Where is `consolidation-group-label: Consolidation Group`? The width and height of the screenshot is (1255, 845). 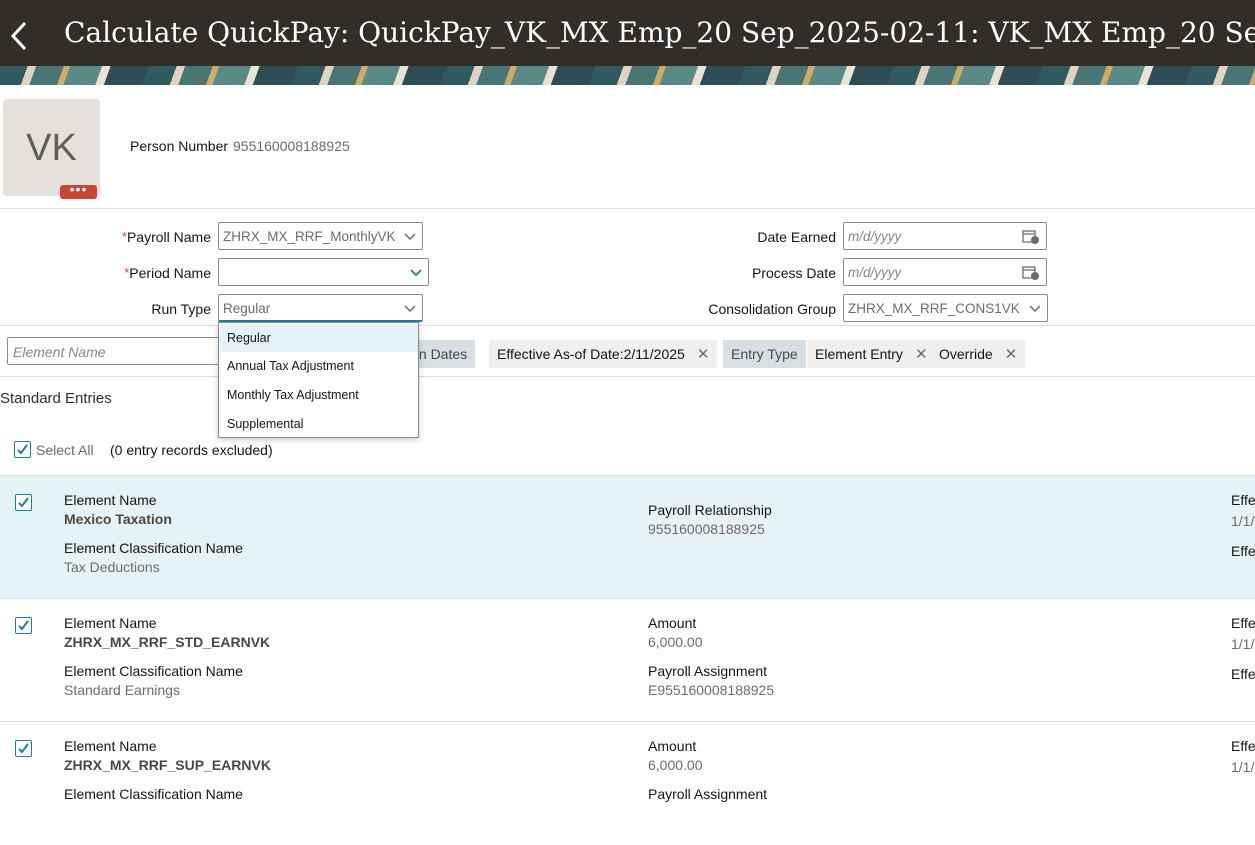 consolidation-group-label: Consolidation Group is located at coordinates (772, 309).